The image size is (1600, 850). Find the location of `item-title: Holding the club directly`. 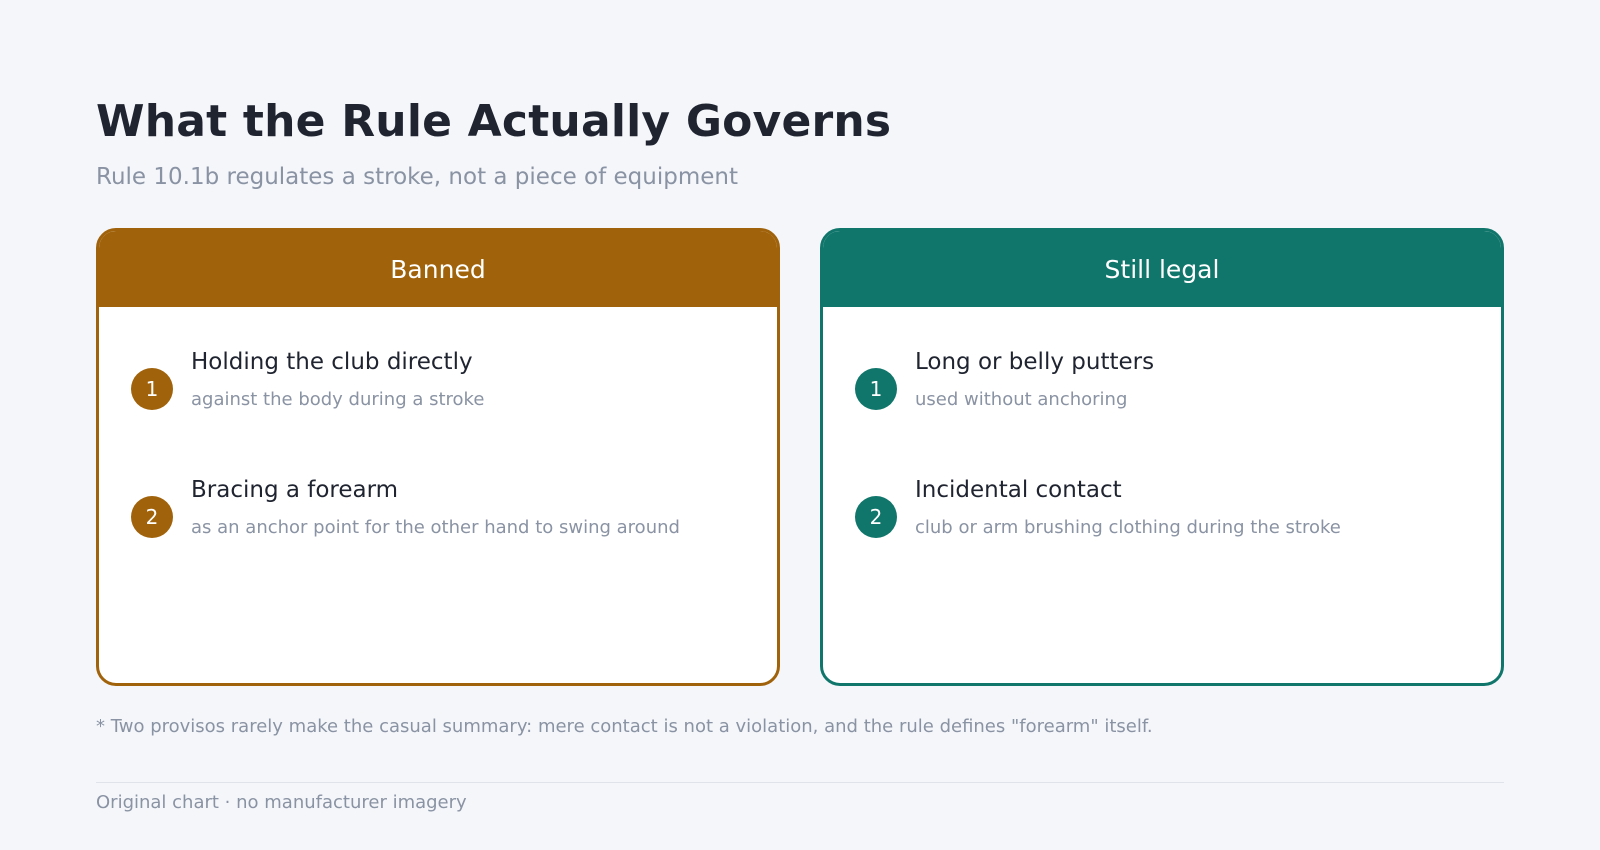

item-title: Holding the club directly is located at coordinates (332, 362).